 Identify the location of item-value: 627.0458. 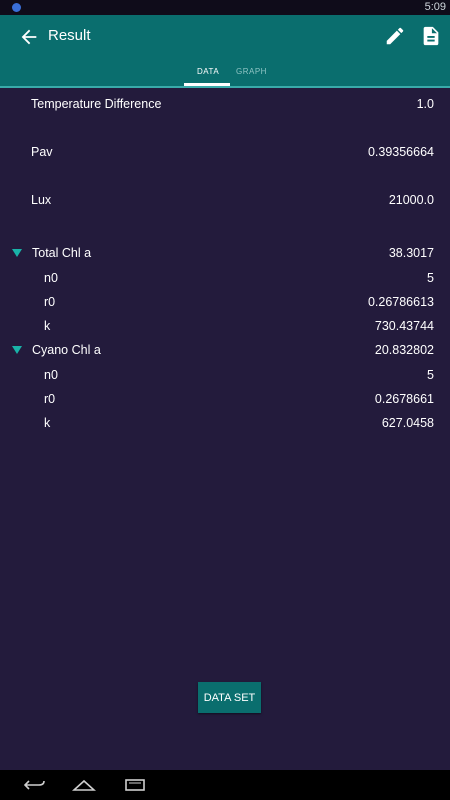
(407, 423).